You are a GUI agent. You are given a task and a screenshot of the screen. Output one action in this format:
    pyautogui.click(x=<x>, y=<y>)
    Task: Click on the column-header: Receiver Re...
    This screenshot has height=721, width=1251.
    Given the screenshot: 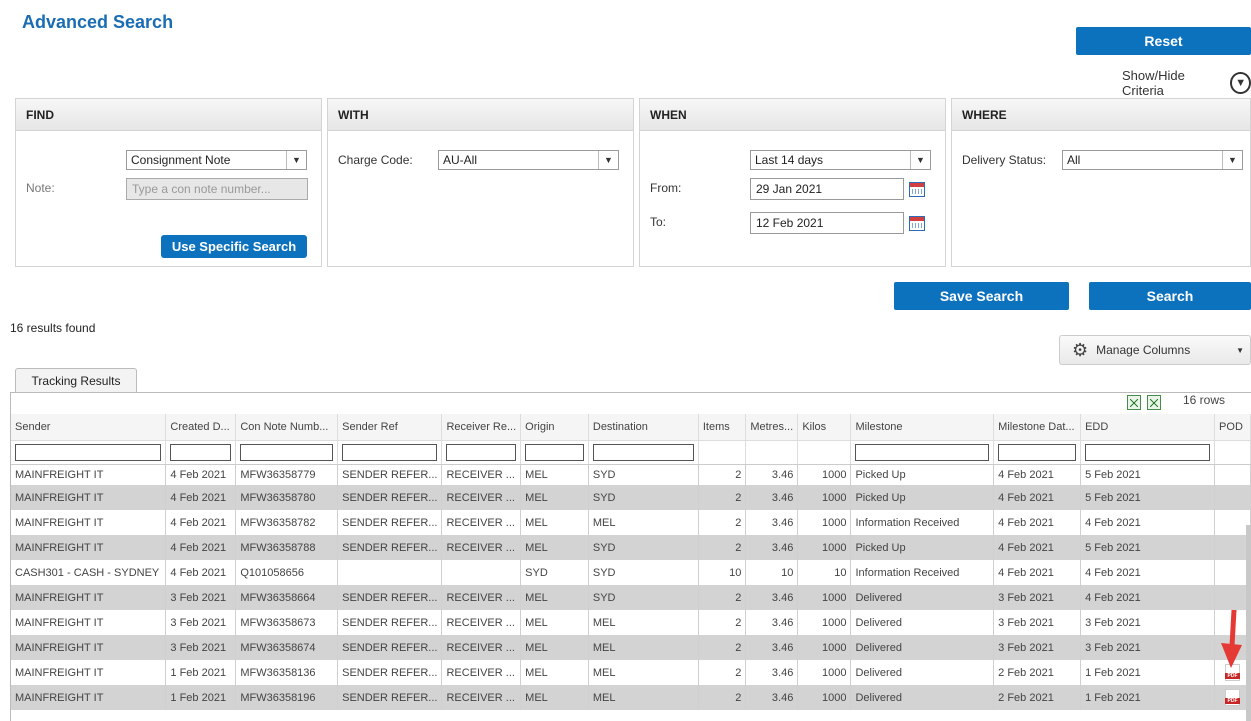 What is the action you would take?
    pyautogui.click(x=481, y=427)
    